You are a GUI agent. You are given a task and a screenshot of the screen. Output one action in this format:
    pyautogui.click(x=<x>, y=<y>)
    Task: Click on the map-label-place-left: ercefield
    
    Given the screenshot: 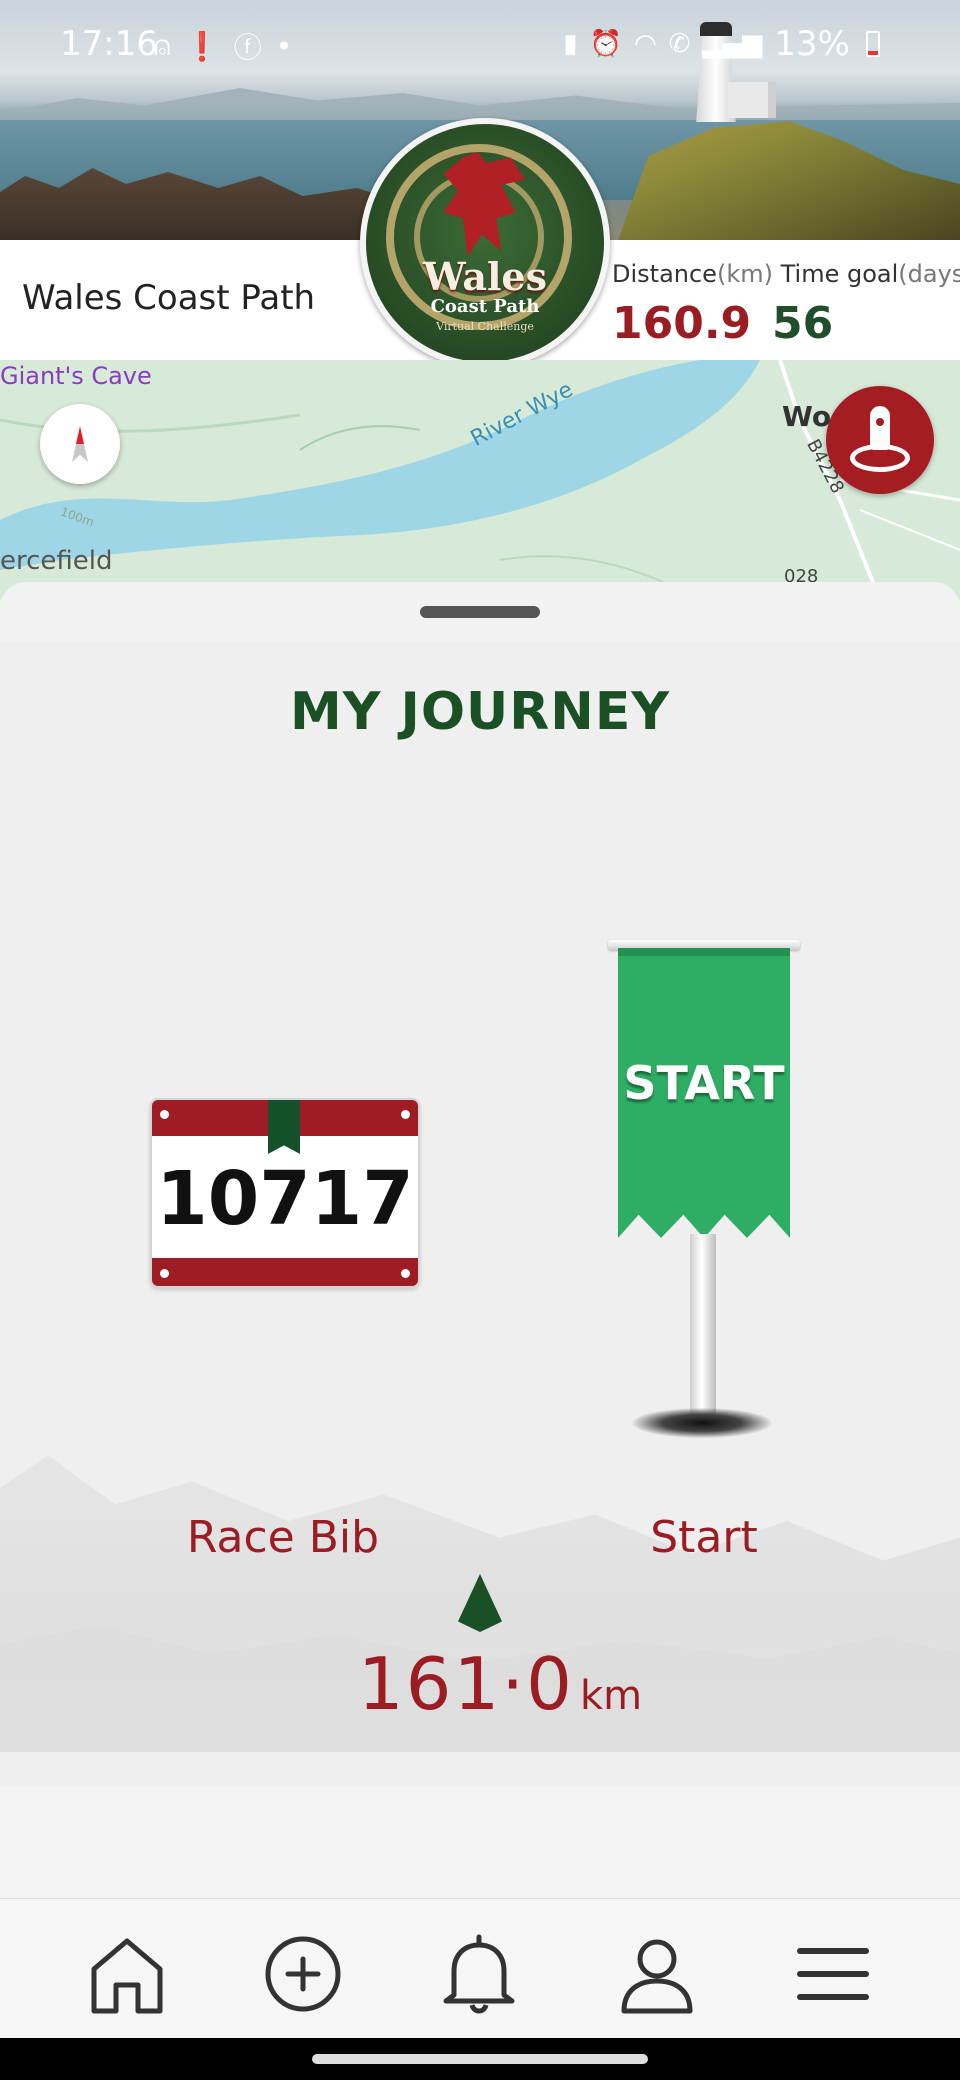 What is the action you would take?
    pyautogui.click(x=56, y=561)
    